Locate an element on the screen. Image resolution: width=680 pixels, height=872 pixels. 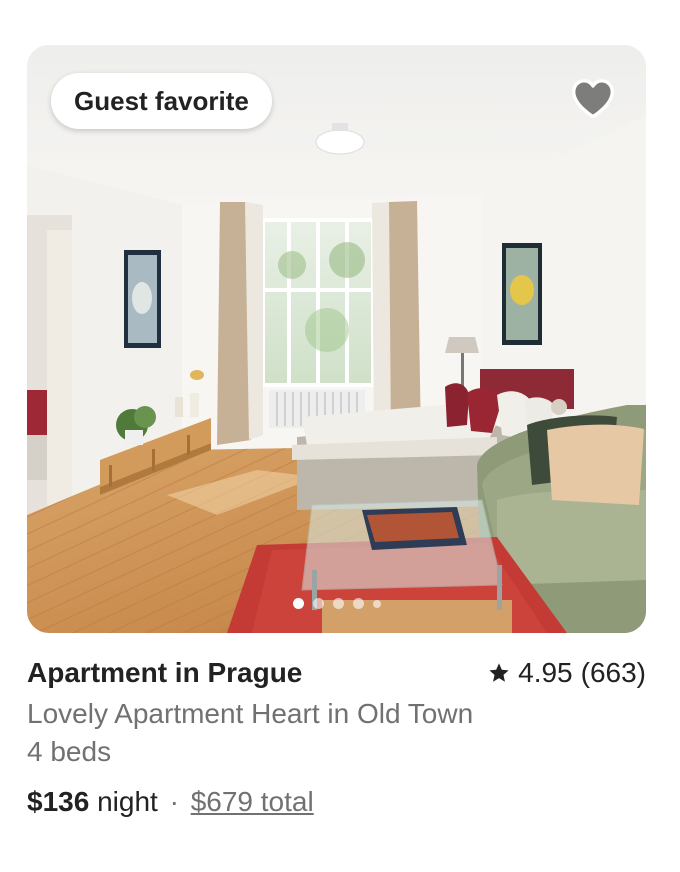
listing-title: Apartment in Prague is located at coordinates (165, 672).